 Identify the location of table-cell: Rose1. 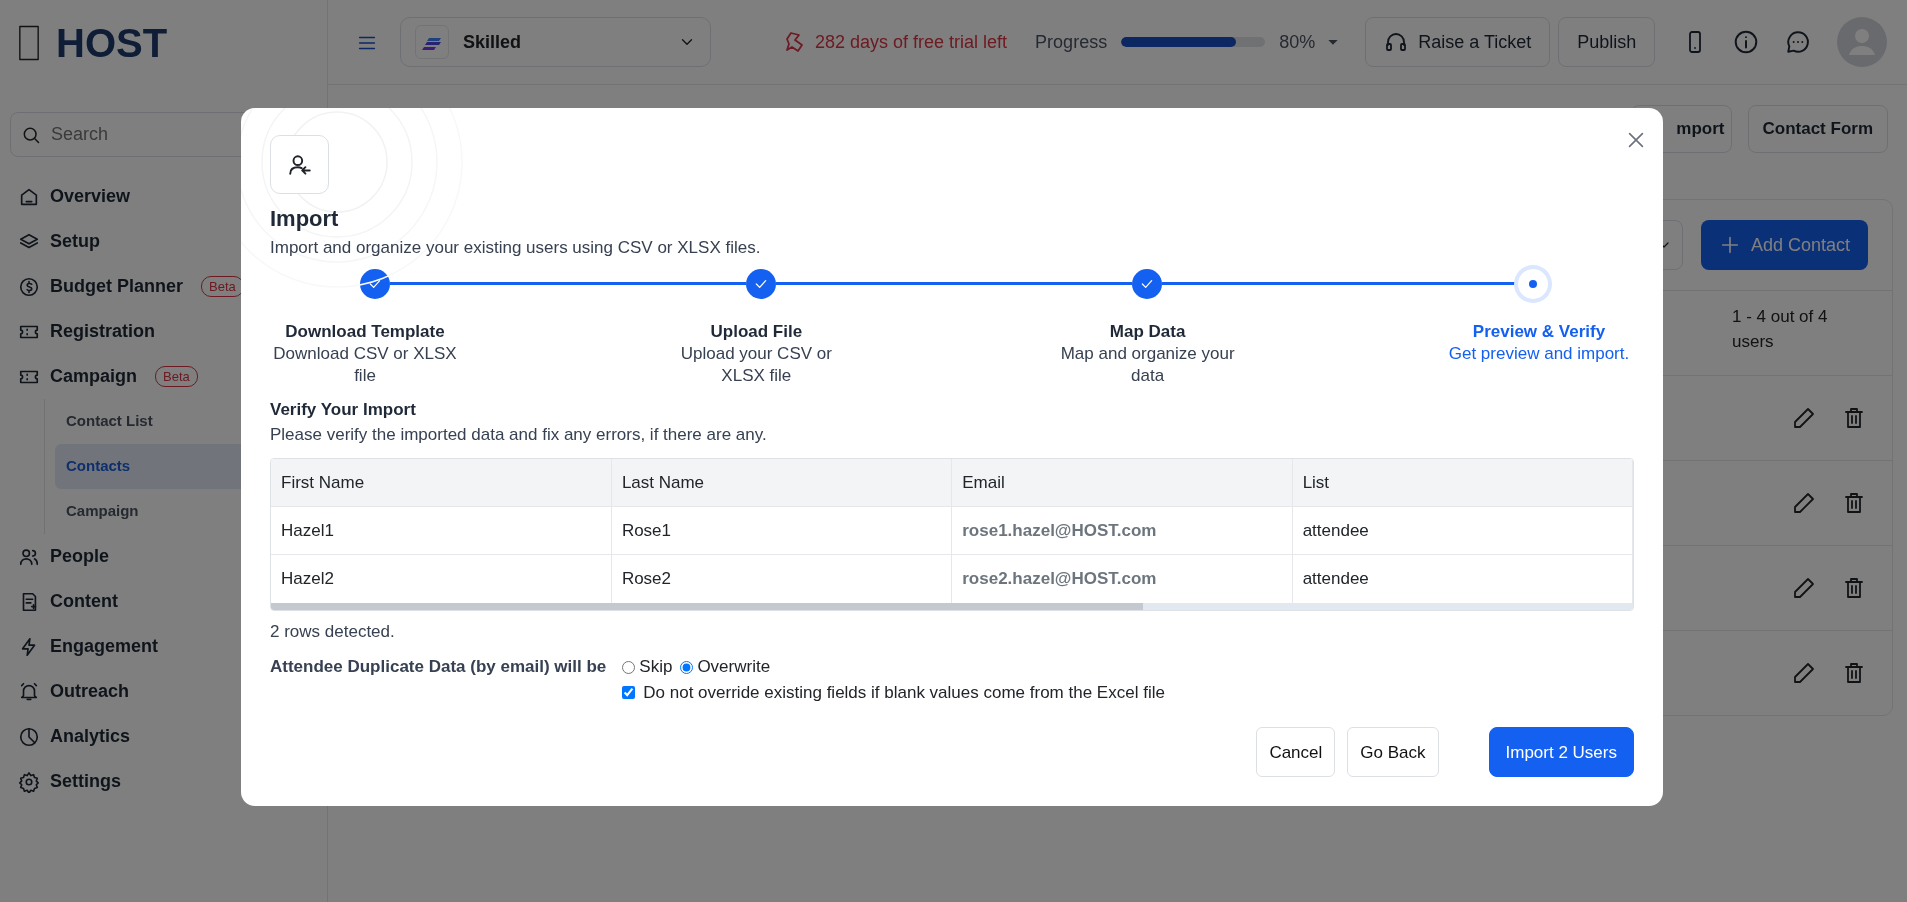
(781, 530).